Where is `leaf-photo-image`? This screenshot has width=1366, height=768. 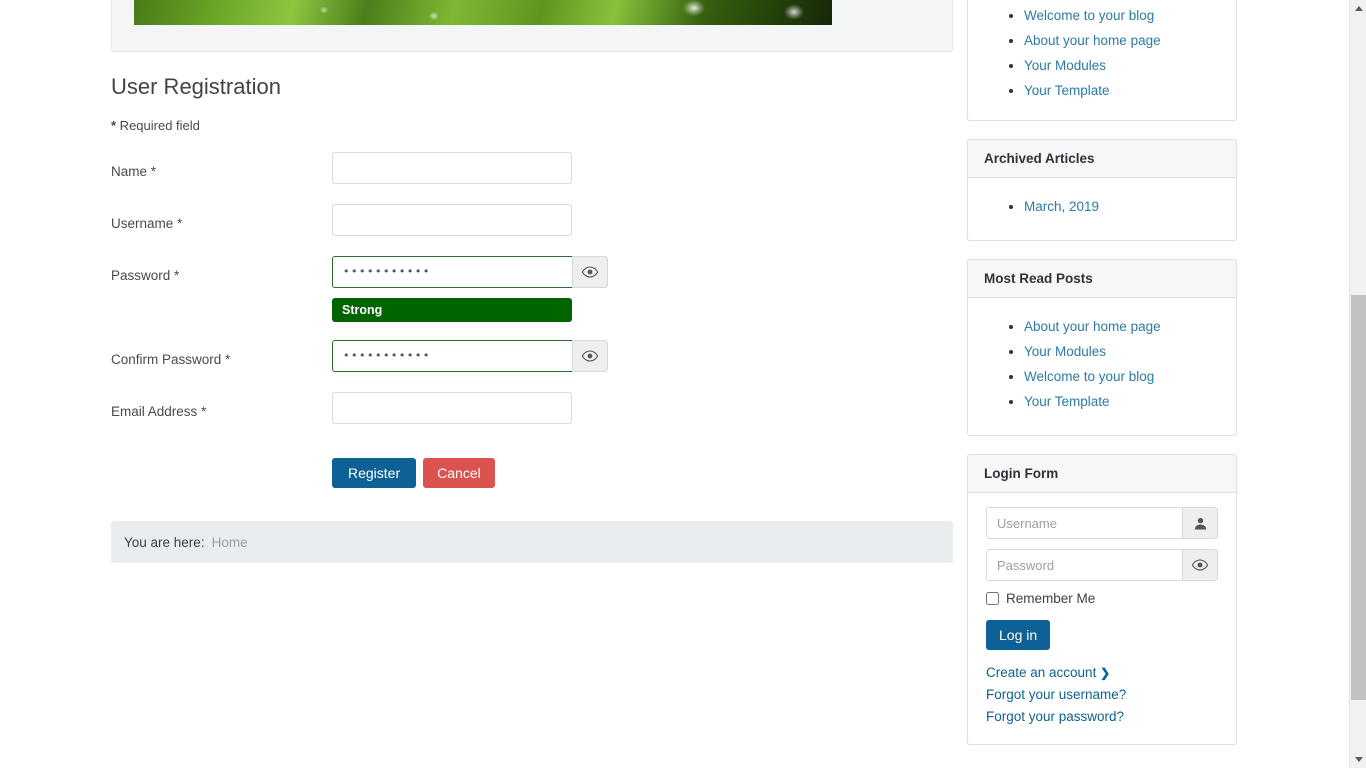 leaf-photo-image is located at coordinates (483, 12).